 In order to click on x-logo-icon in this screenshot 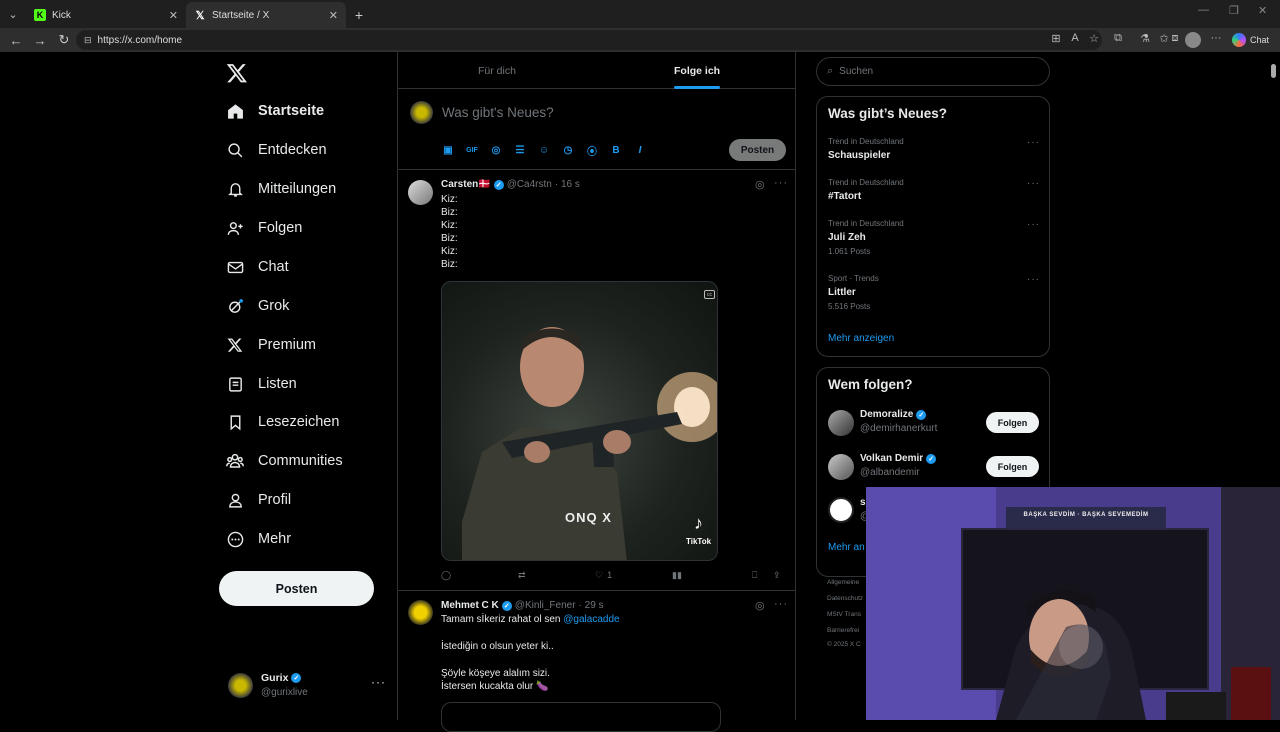, I will do `click(237, 73)`.